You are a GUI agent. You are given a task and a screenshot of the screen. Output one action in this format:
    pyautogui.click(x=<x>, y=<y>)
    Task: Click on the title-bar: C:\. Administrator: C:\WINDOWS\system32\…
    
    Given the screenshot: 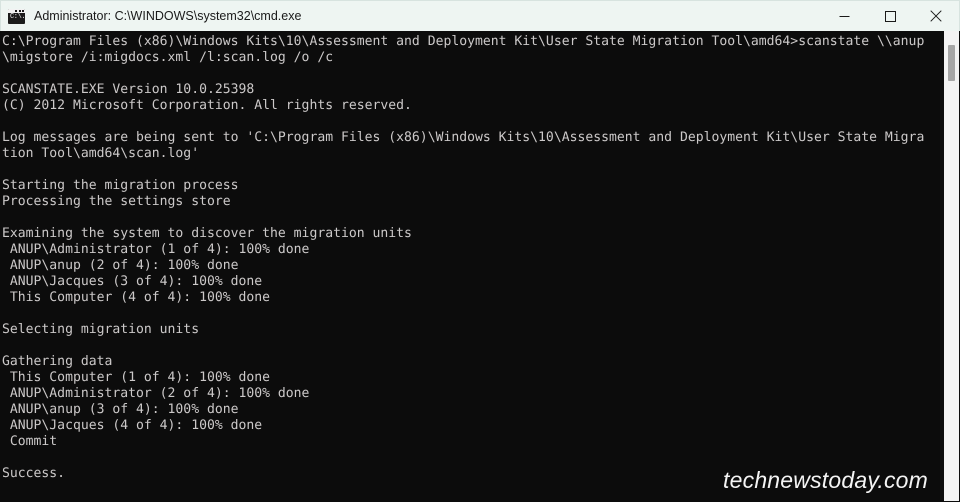 What is the action you would take?
    pyautogui.click(x=480, y=15)
    